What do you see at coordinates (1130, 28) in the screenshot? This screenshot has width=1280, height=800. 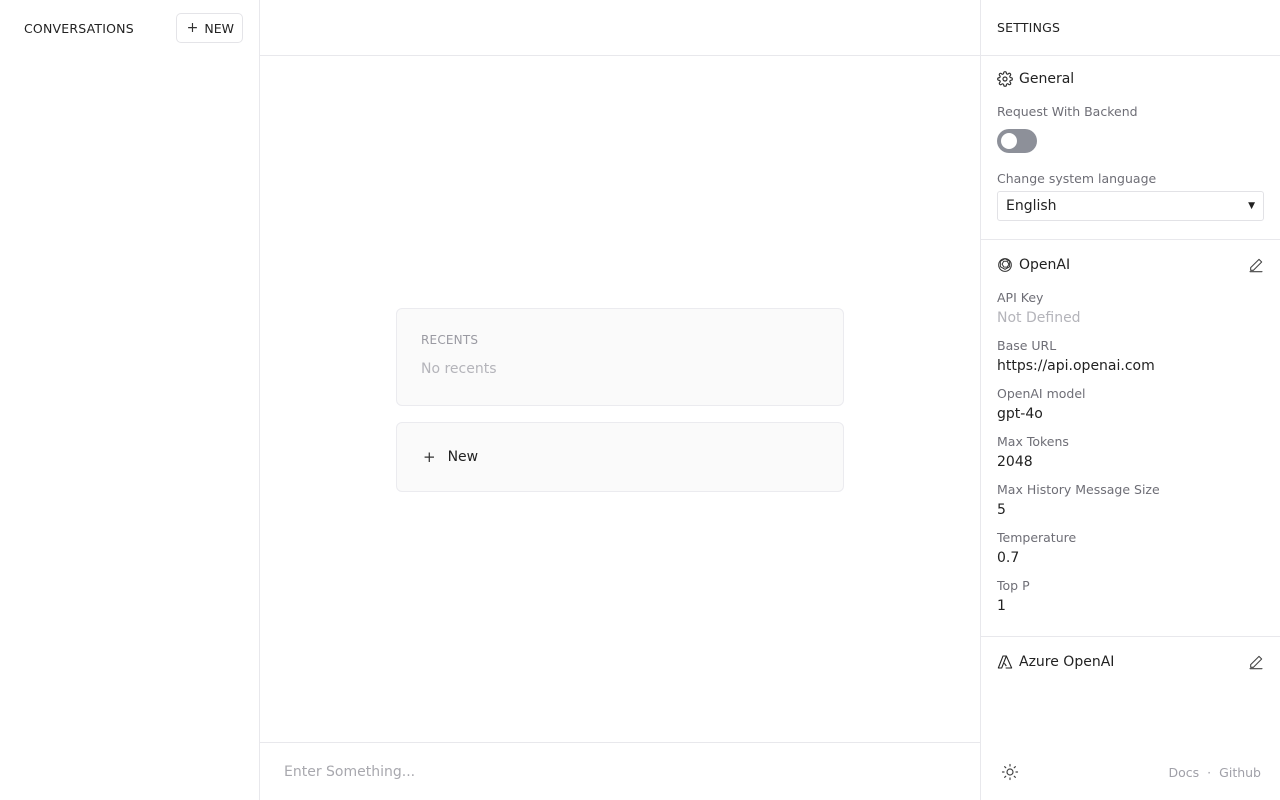 I see `settings-header: Settings` at bounding box center [1130, 28].